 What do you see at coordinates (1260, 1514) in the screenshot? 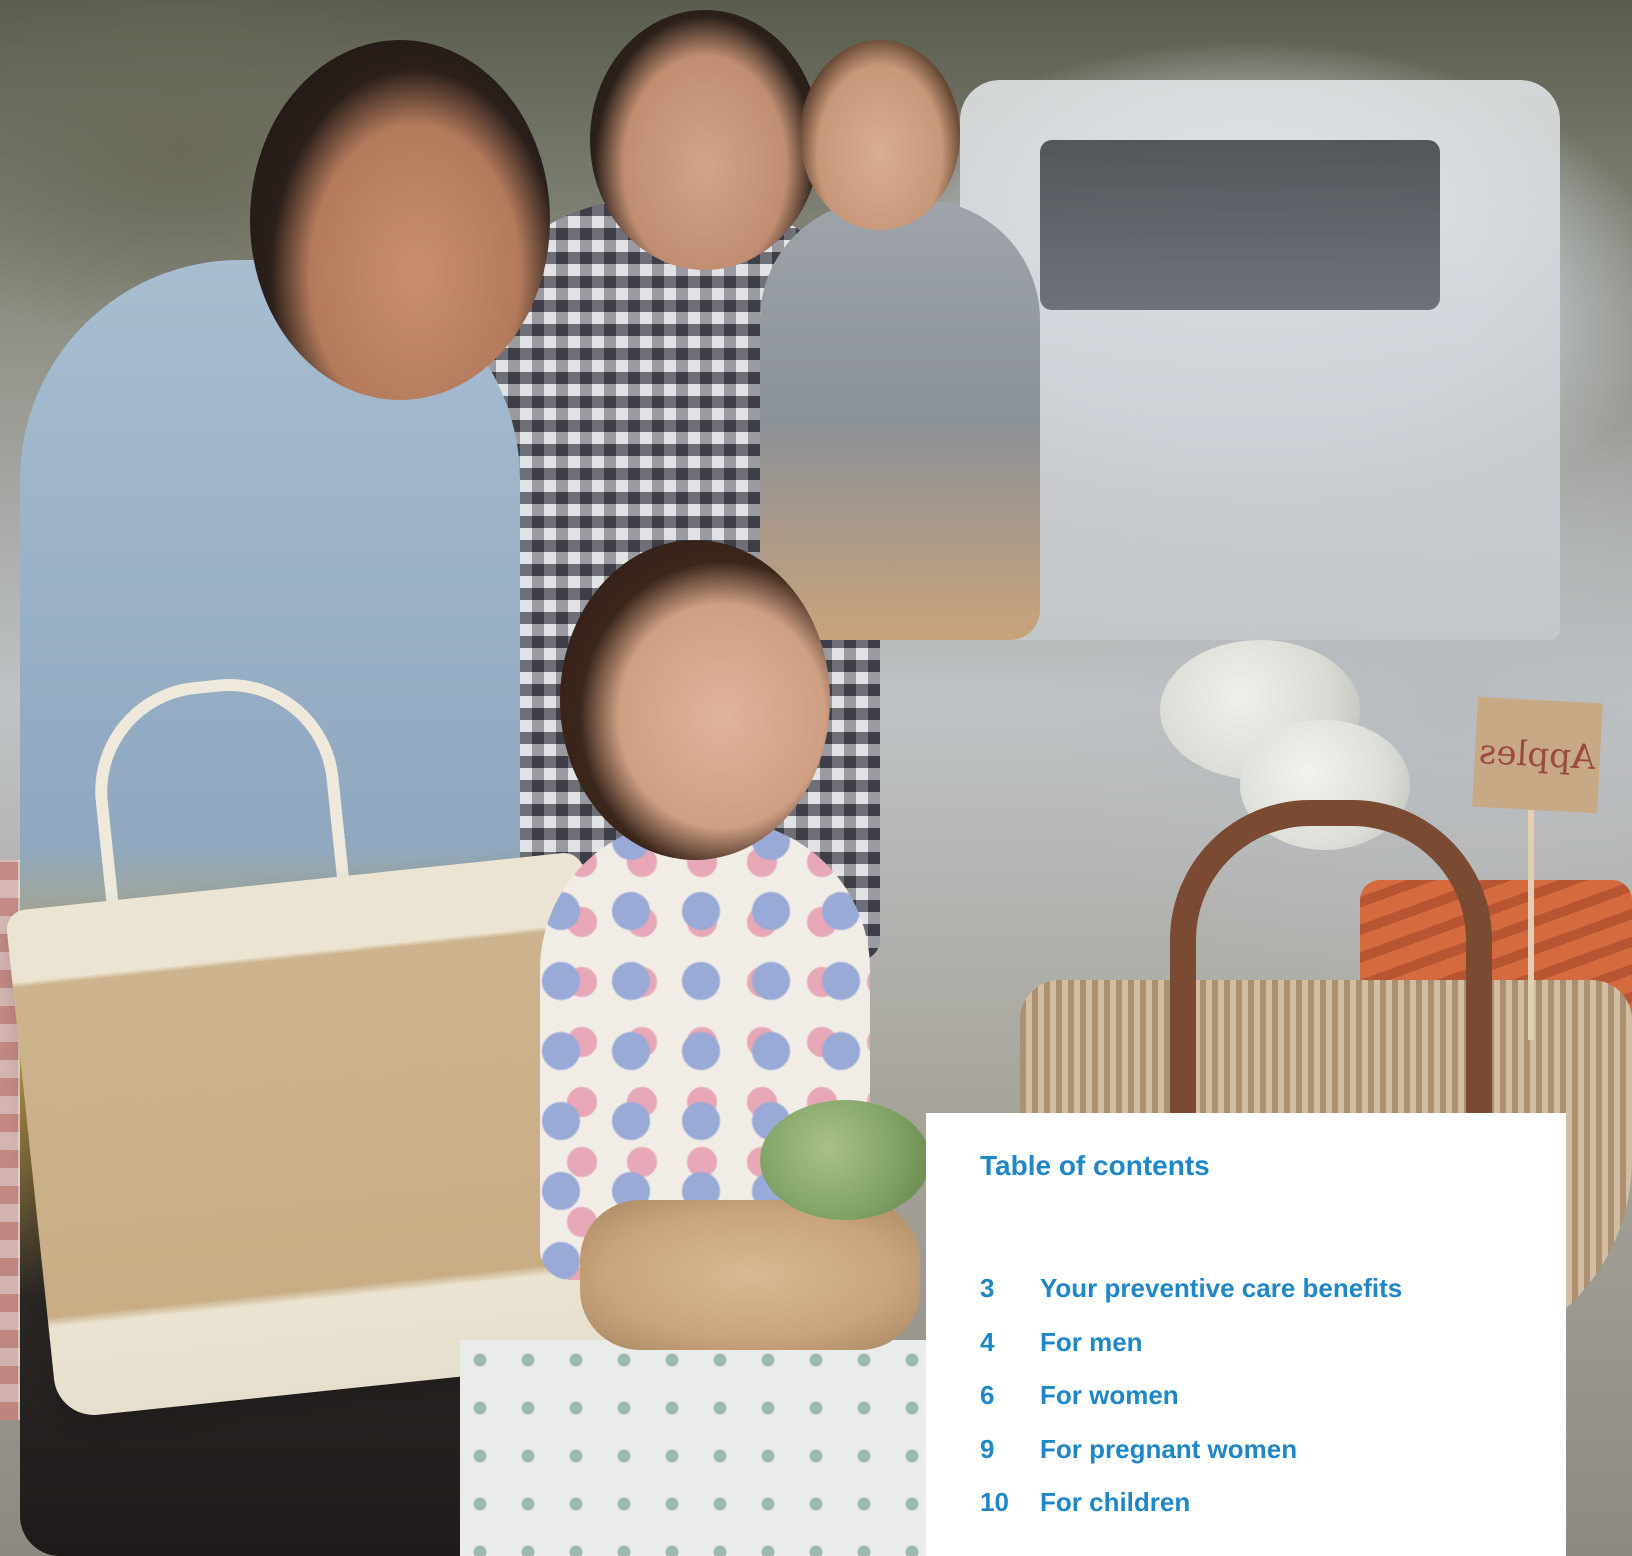
I see `toc-item-for-children: 10 For children` at bounding box center [1260, 1514].